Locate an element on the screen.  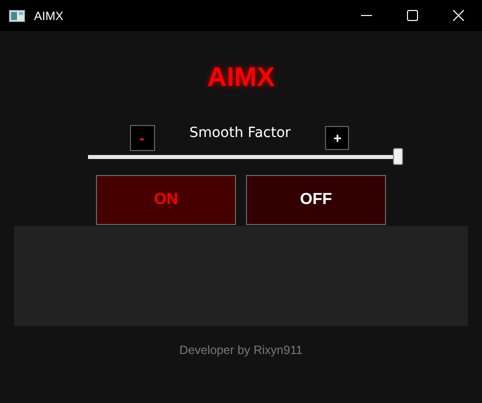
maximize-icon is located at coordinates (412, 15).